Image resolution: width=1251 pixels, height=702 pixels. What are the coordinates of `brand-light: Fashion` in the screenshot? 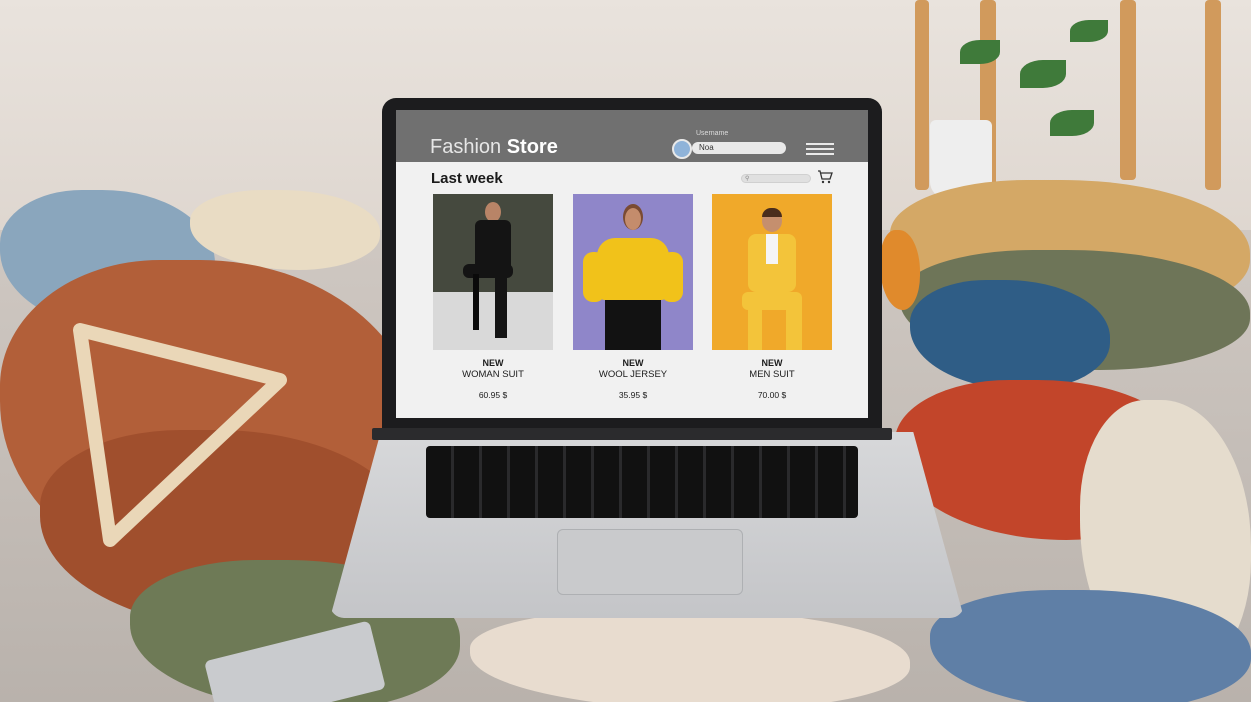 It's located at (466, 147).